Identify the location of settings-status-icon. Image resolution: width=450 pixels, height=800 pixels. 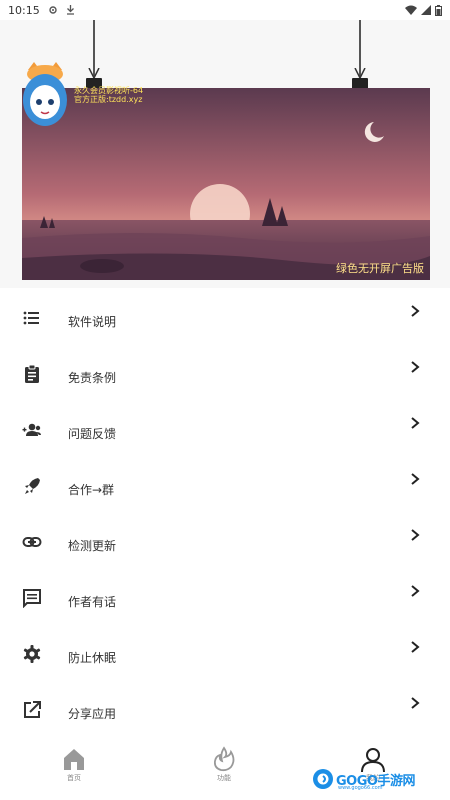
(53, 10).